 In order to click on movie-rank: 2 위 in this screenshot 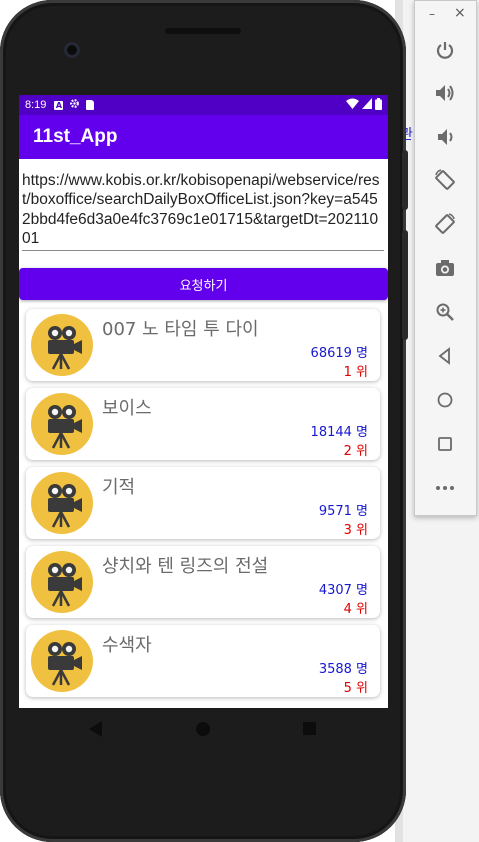, I will do `click(355, 451)`.